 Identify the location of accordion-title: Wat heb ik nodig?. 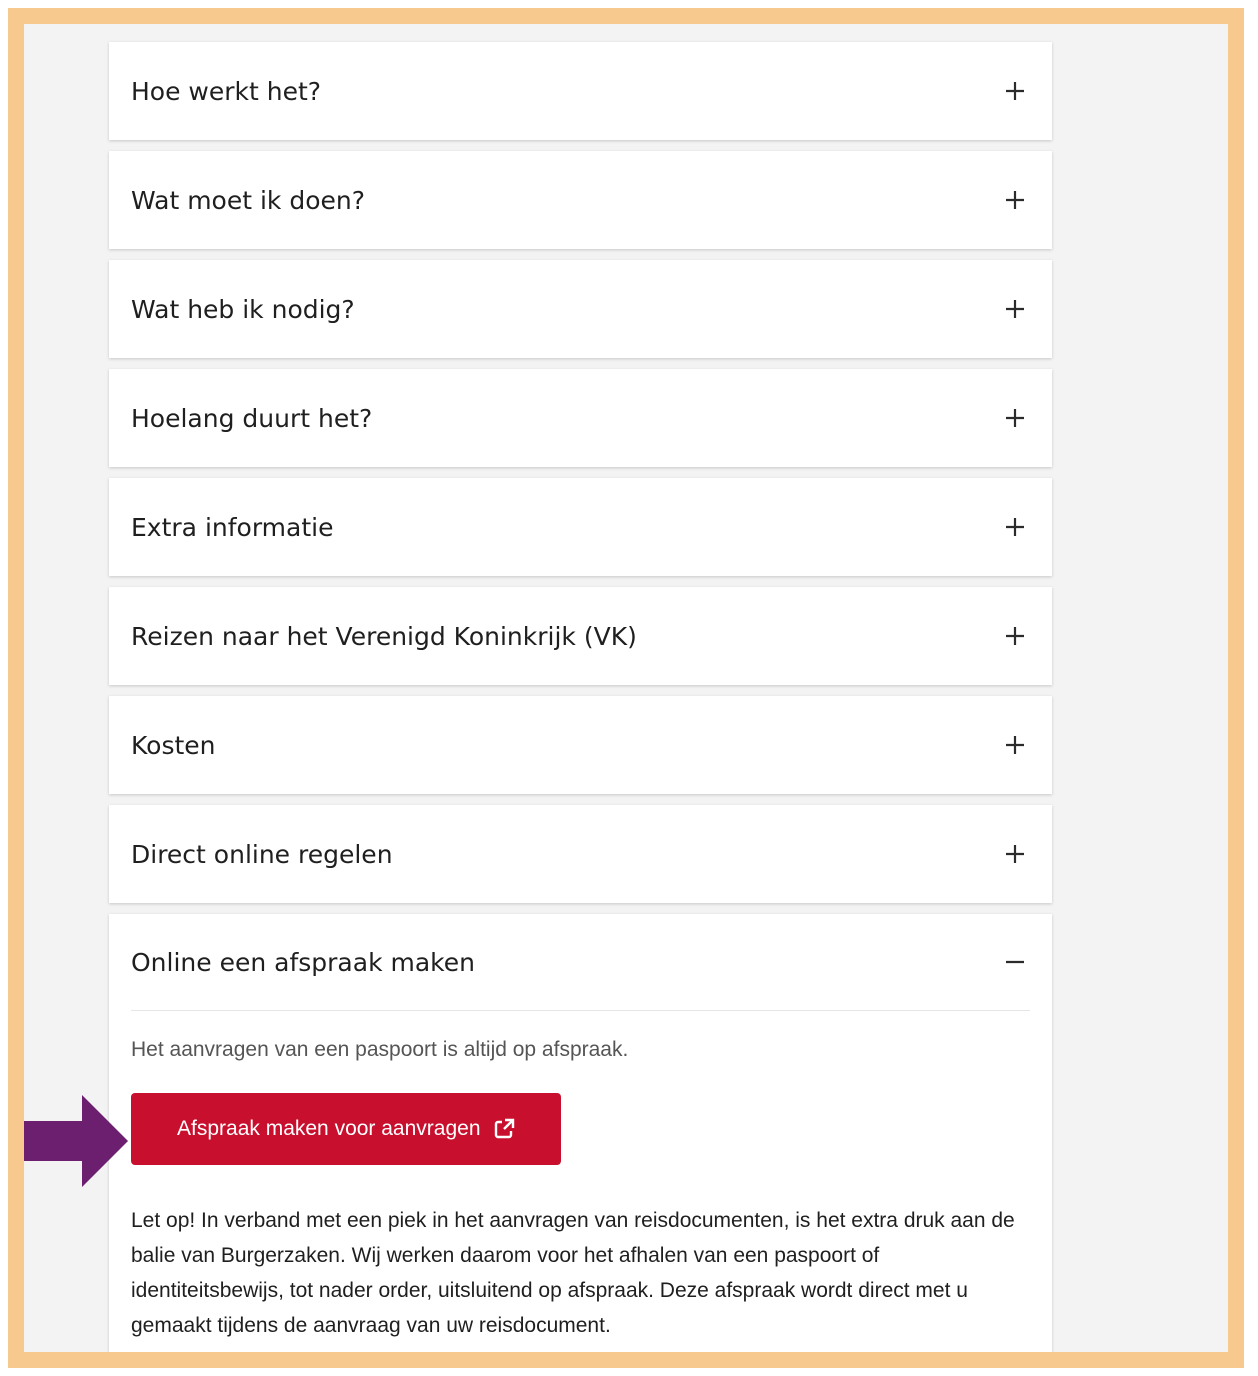
(243, 309).